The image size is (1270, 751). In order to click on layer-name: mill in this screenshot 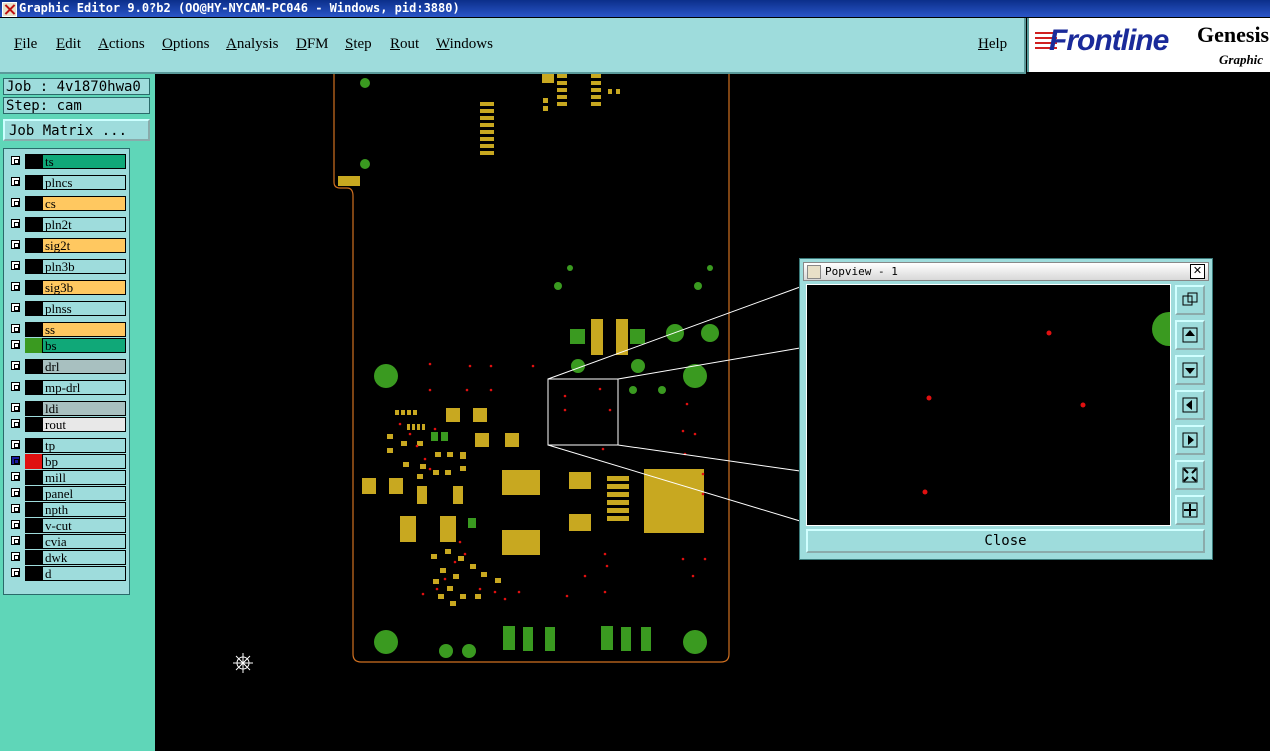, I will do `click(84, 477)`.